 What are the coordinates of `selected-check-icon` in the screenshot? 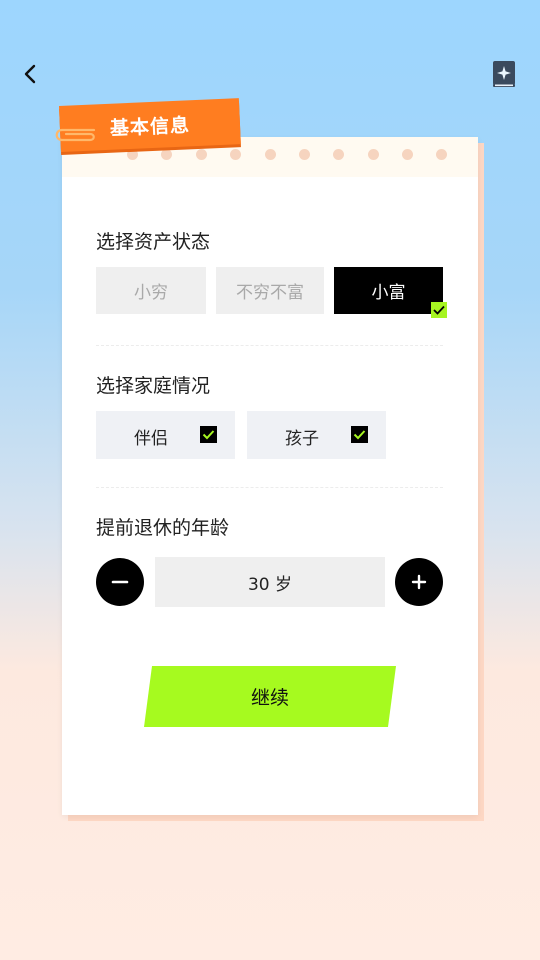 It's located at (439, 310).